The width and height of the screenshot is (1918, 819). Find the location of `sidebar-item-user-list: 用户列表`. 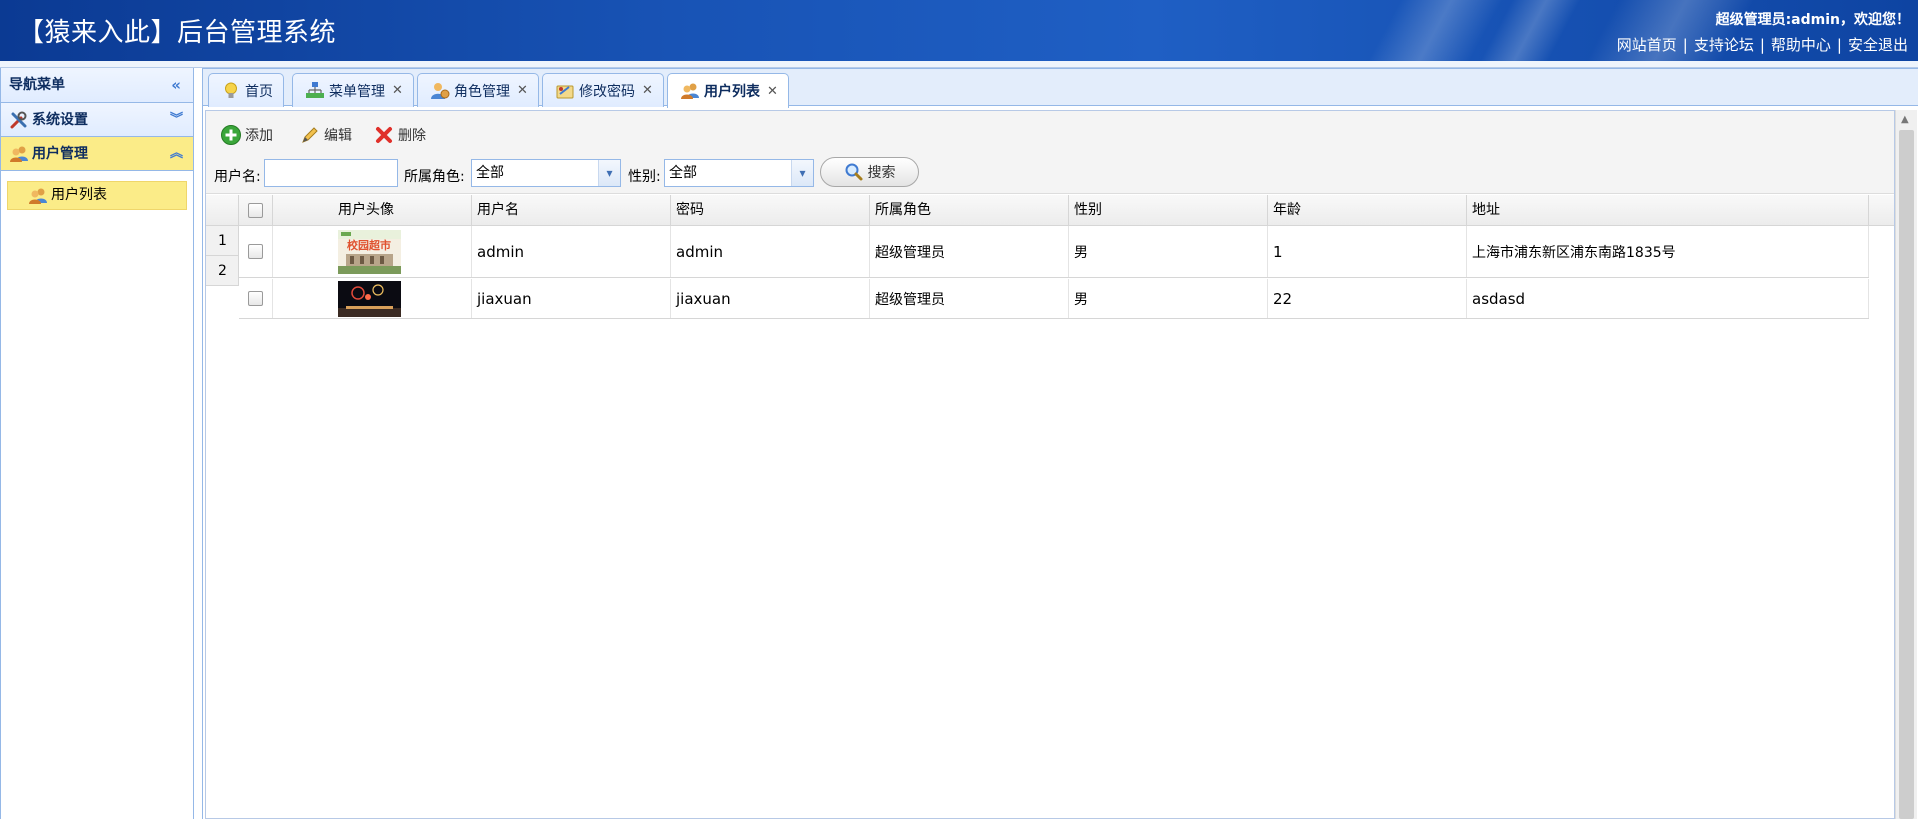

sidebar-item-user-list: 用户列表 is located at coordinates (97, 195).